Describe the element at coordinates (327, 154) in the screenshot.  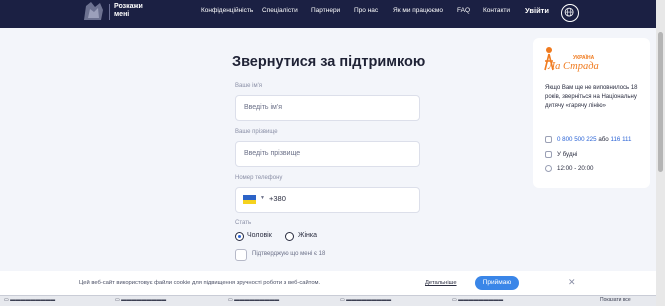
I see `last-name-field: Введіть прізвище` at that location.